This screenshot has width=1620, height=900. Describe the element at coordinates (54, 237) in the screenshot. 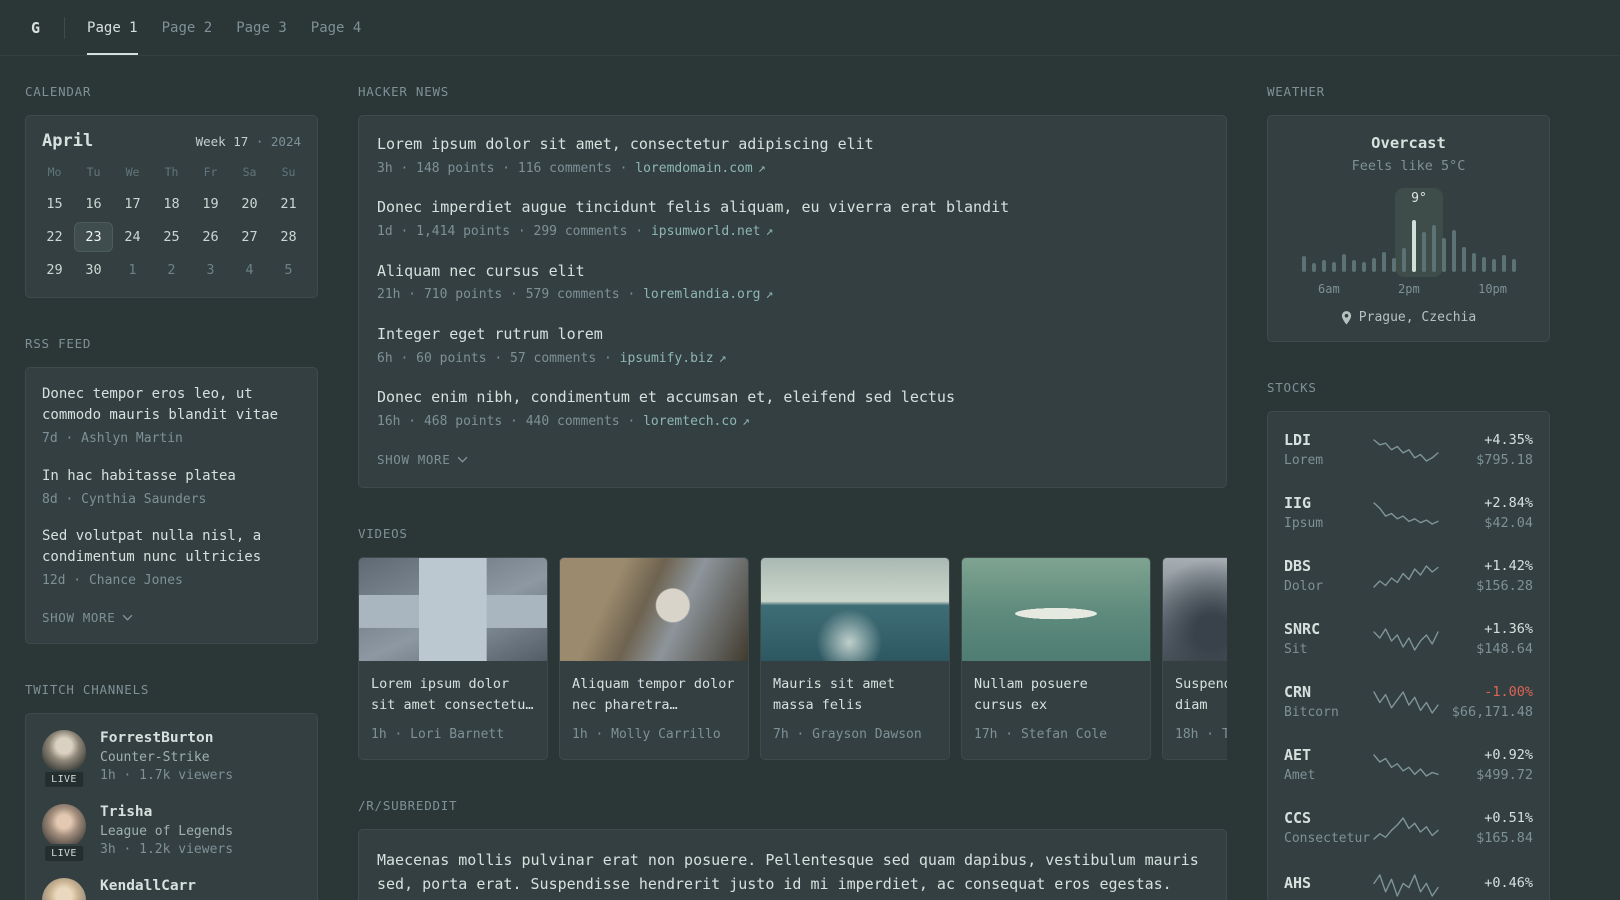

I see `calendar-day: 22` at that location.